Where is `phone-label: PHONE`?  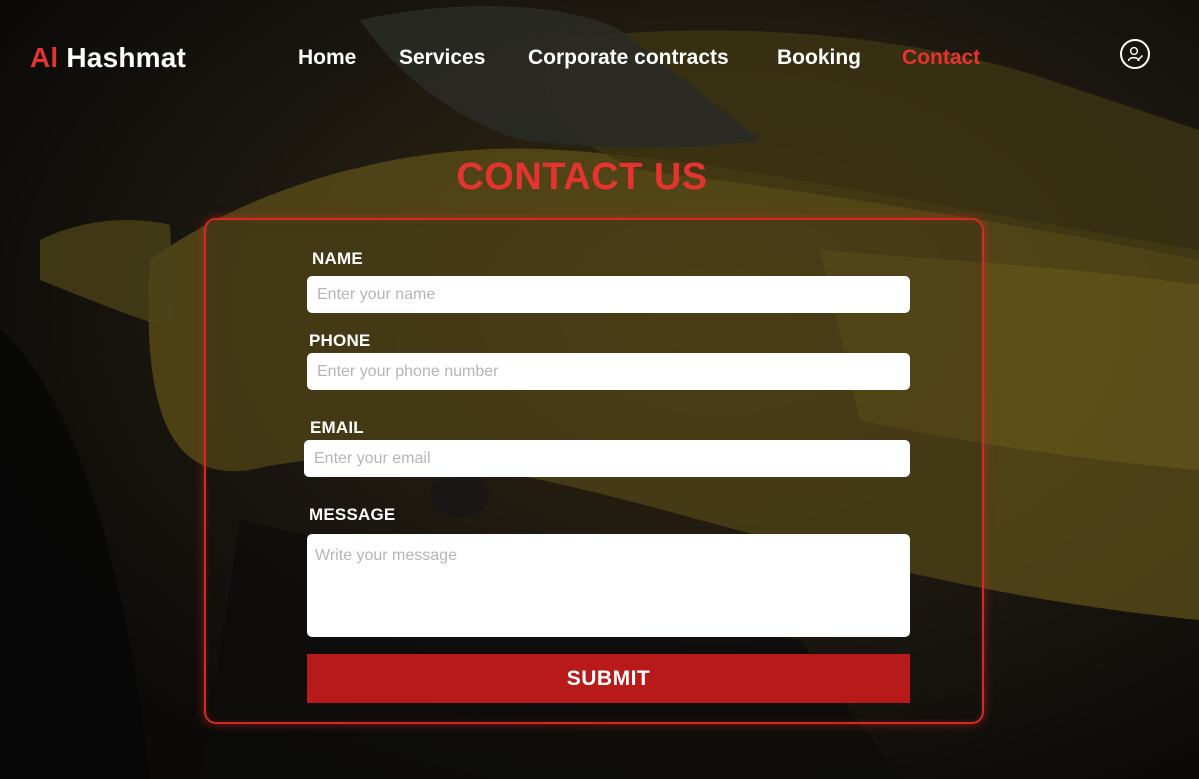
phone-label: PHONE is located at coordinates (340, 340).